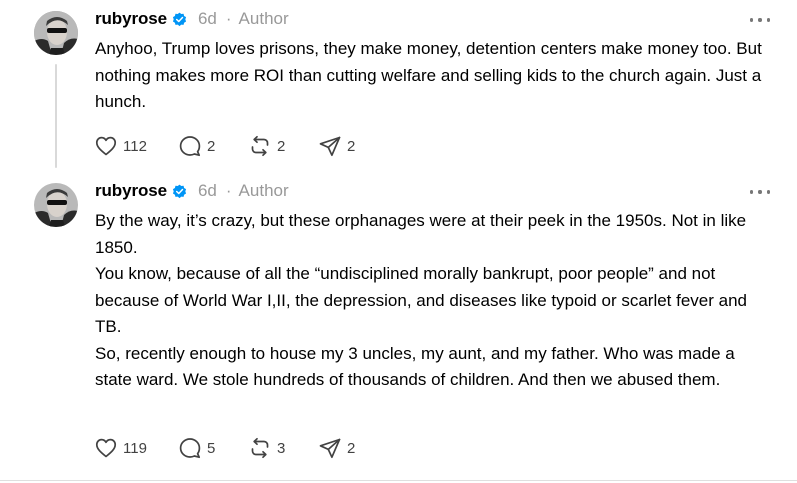 This screenshot has width=797, height=483. I want to click on post-actions: 119 5 3 2, so click(236, 448).